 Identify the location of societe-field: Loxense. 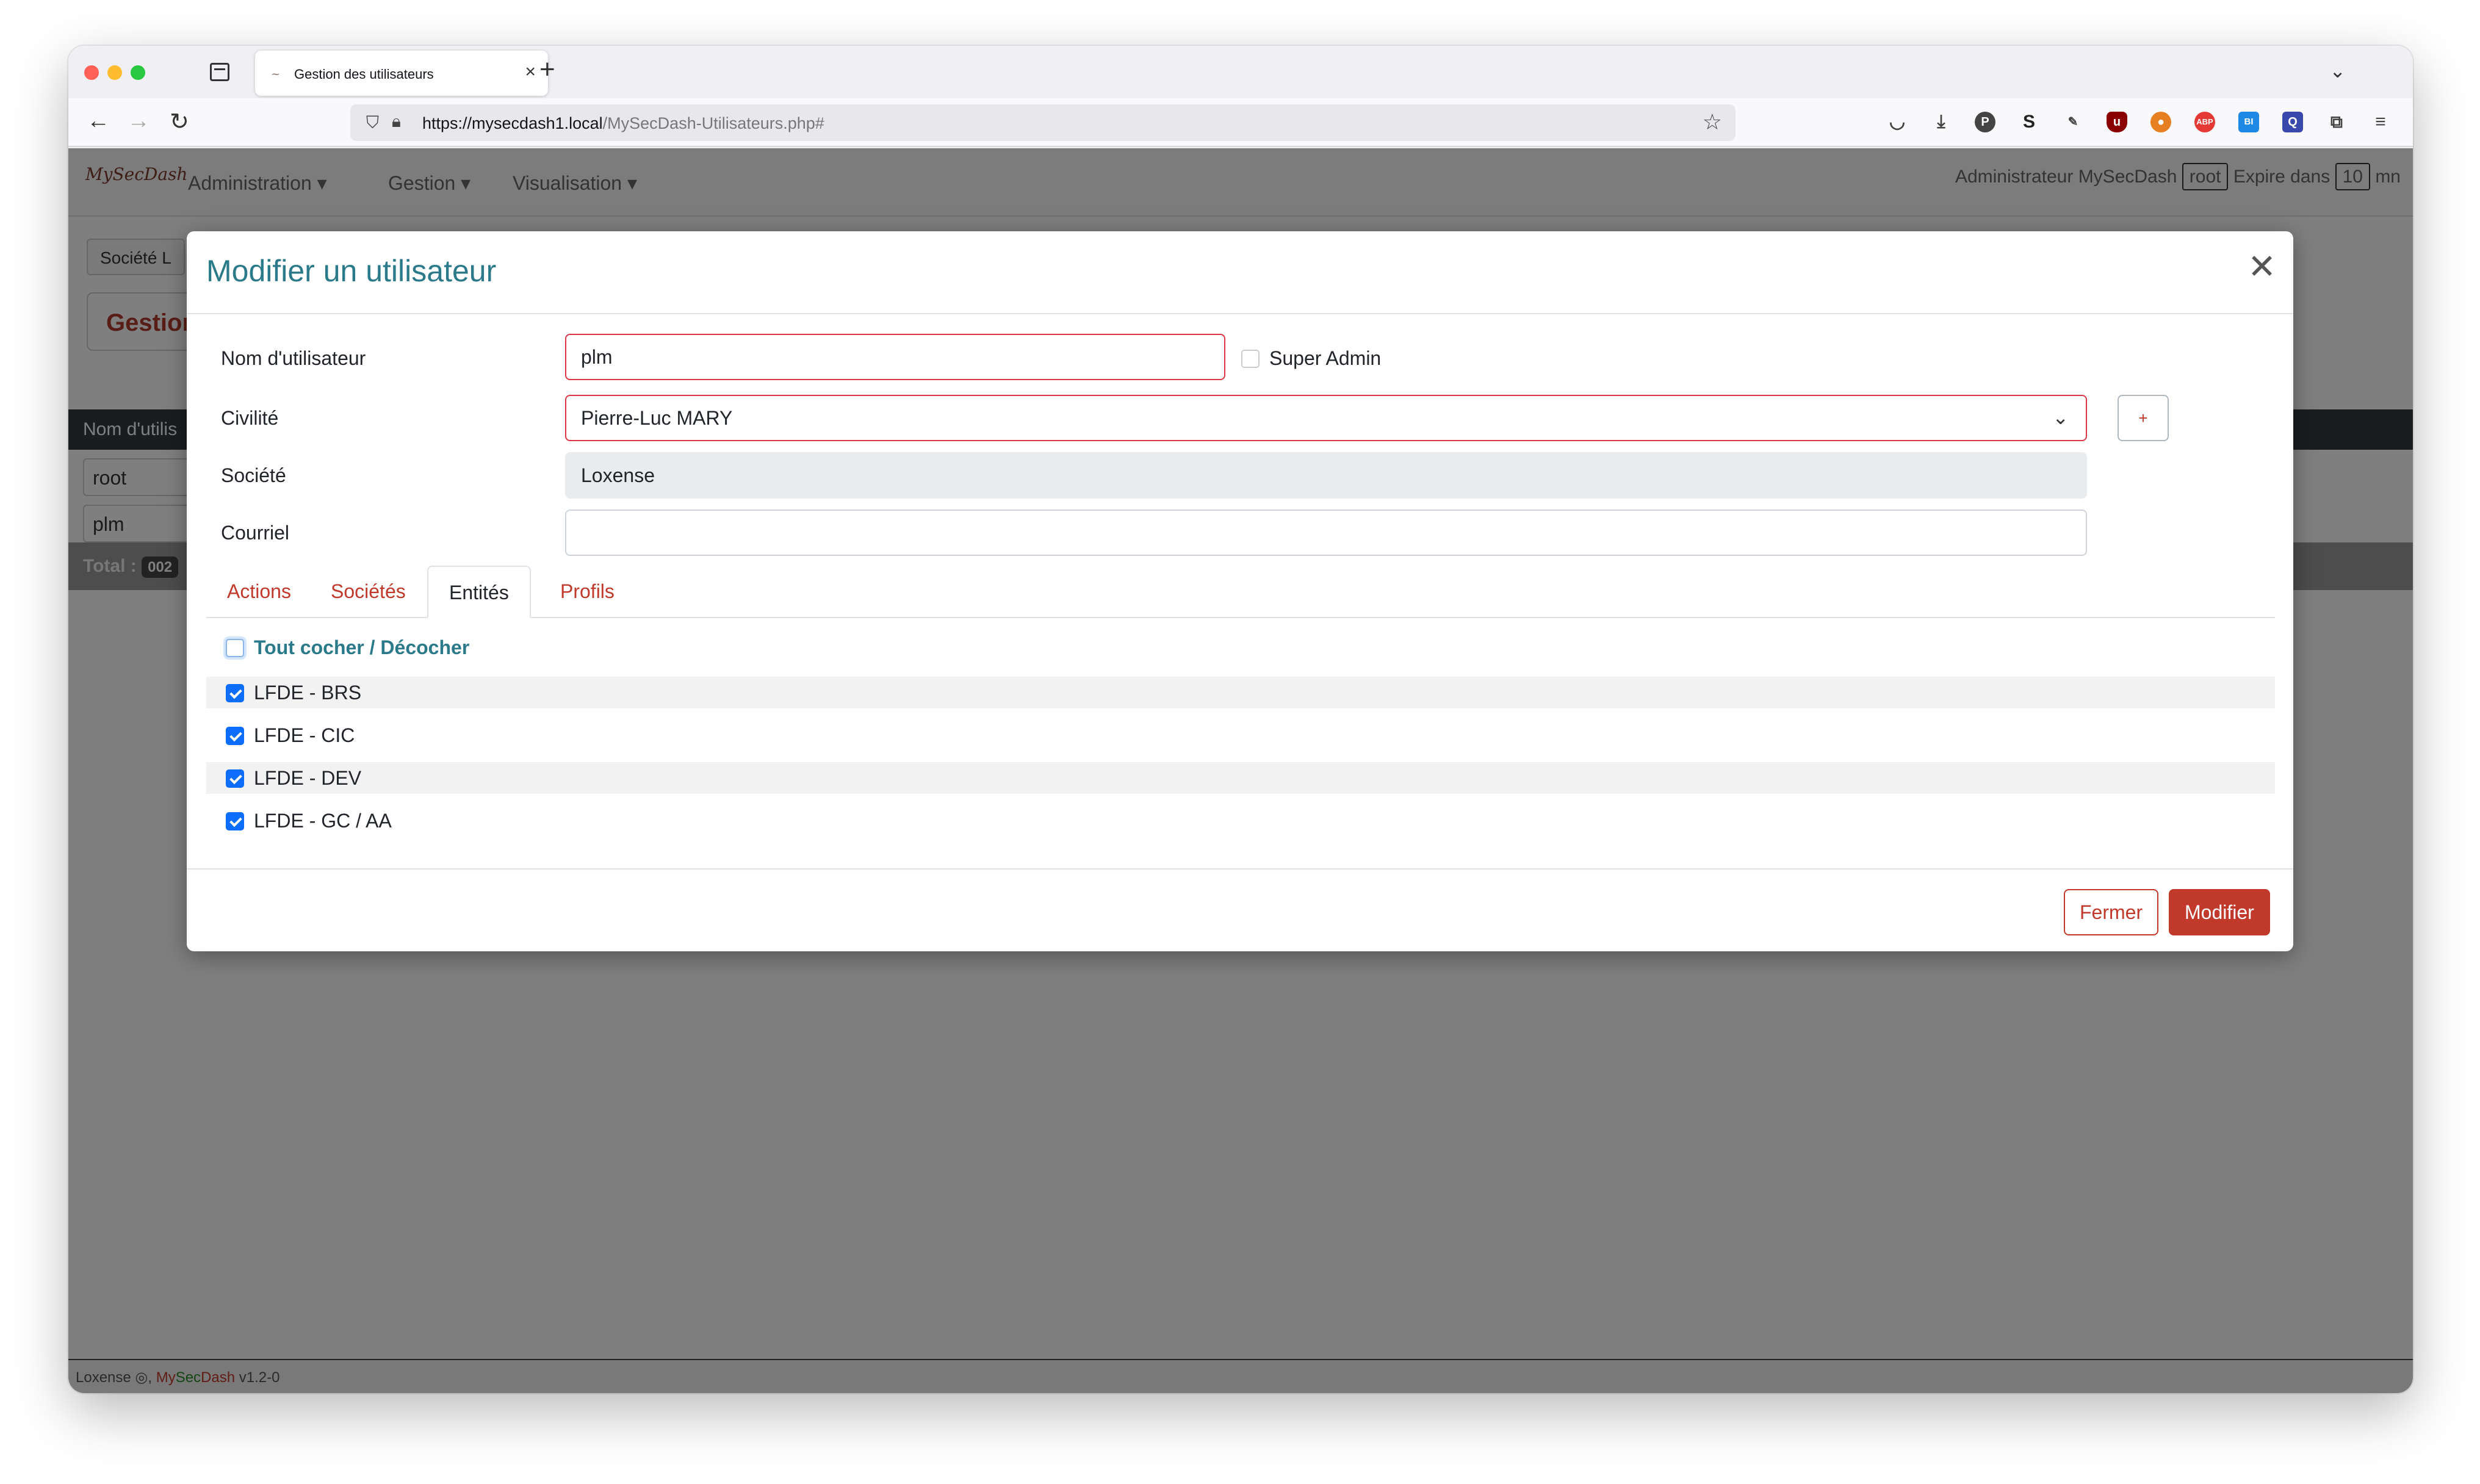
(1326, 475).